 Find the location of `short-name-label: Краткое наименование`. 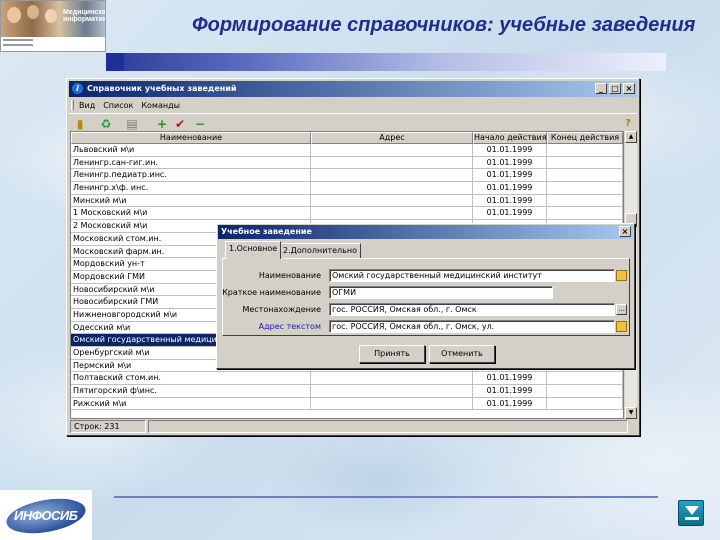

short-name-label: Краткое наименование is located at coordinates (271, 292).